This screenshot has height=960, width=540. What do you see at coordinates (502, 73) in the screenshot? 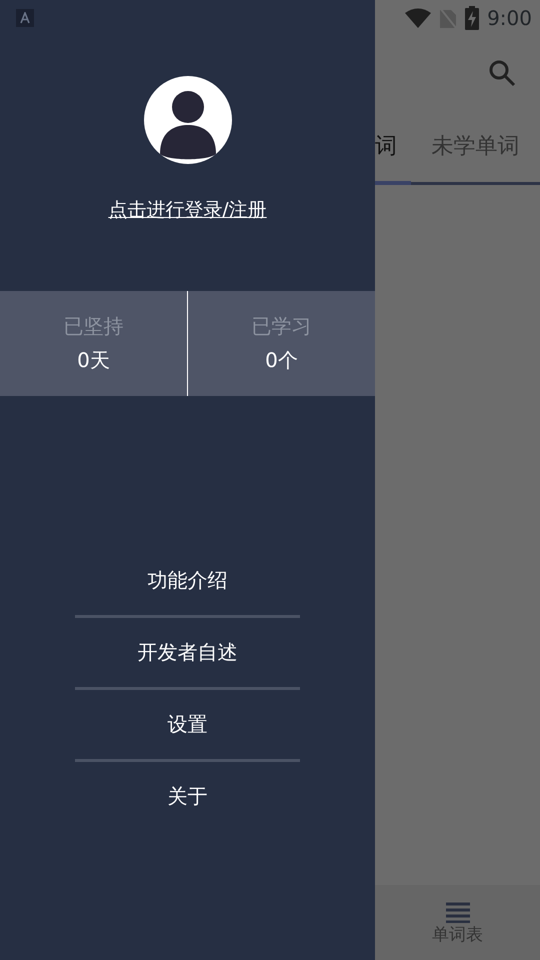
I see `search-icon` at bounding box center [502, 73].